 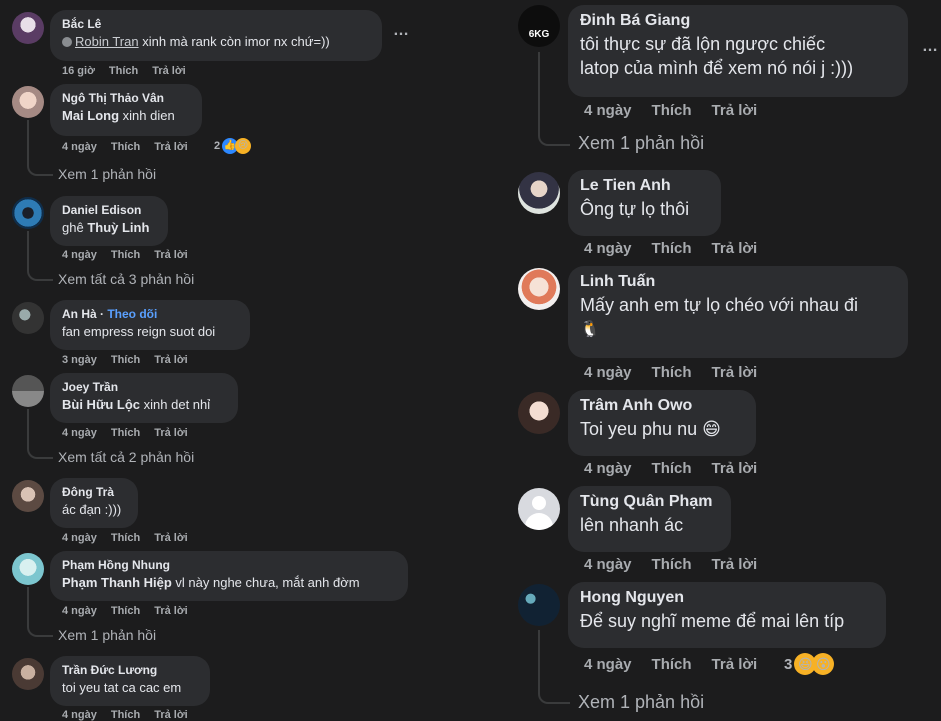 I want to click on reaction-count: 3, so click(x=788, y=664).